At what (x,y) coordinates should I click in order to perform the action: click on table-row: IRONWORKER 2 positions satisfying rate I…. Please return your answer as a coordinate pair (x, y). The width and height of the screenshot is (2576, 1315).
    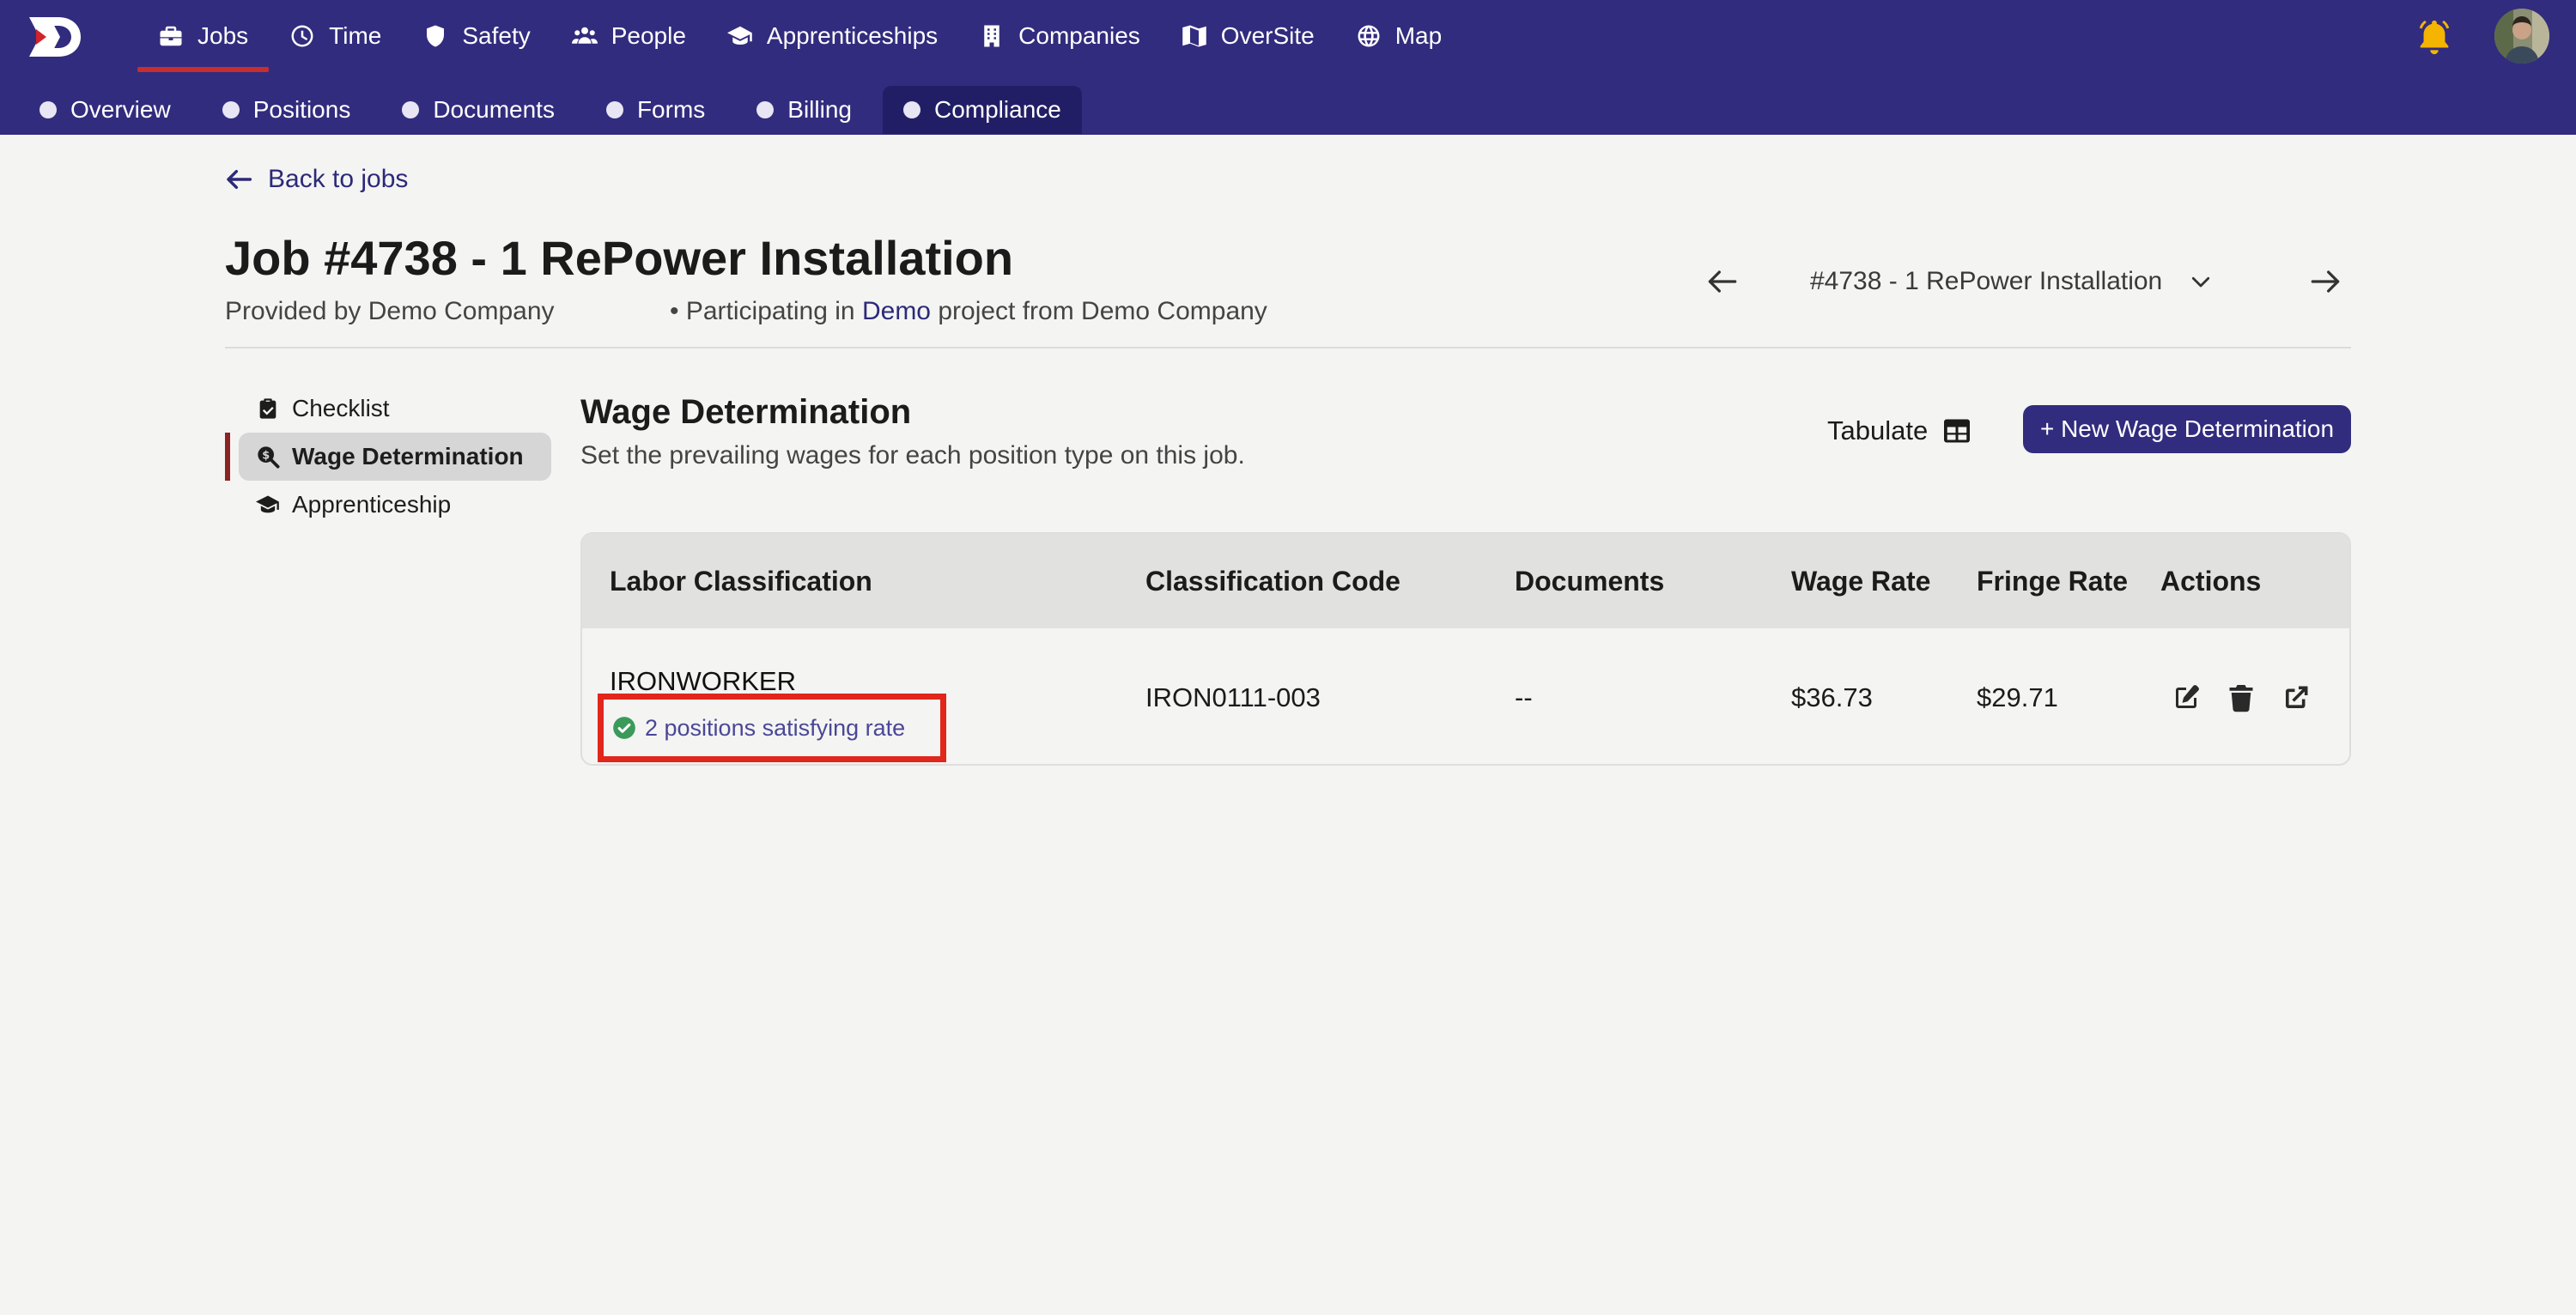
    Looking at the image, I should click on (1466, 696).